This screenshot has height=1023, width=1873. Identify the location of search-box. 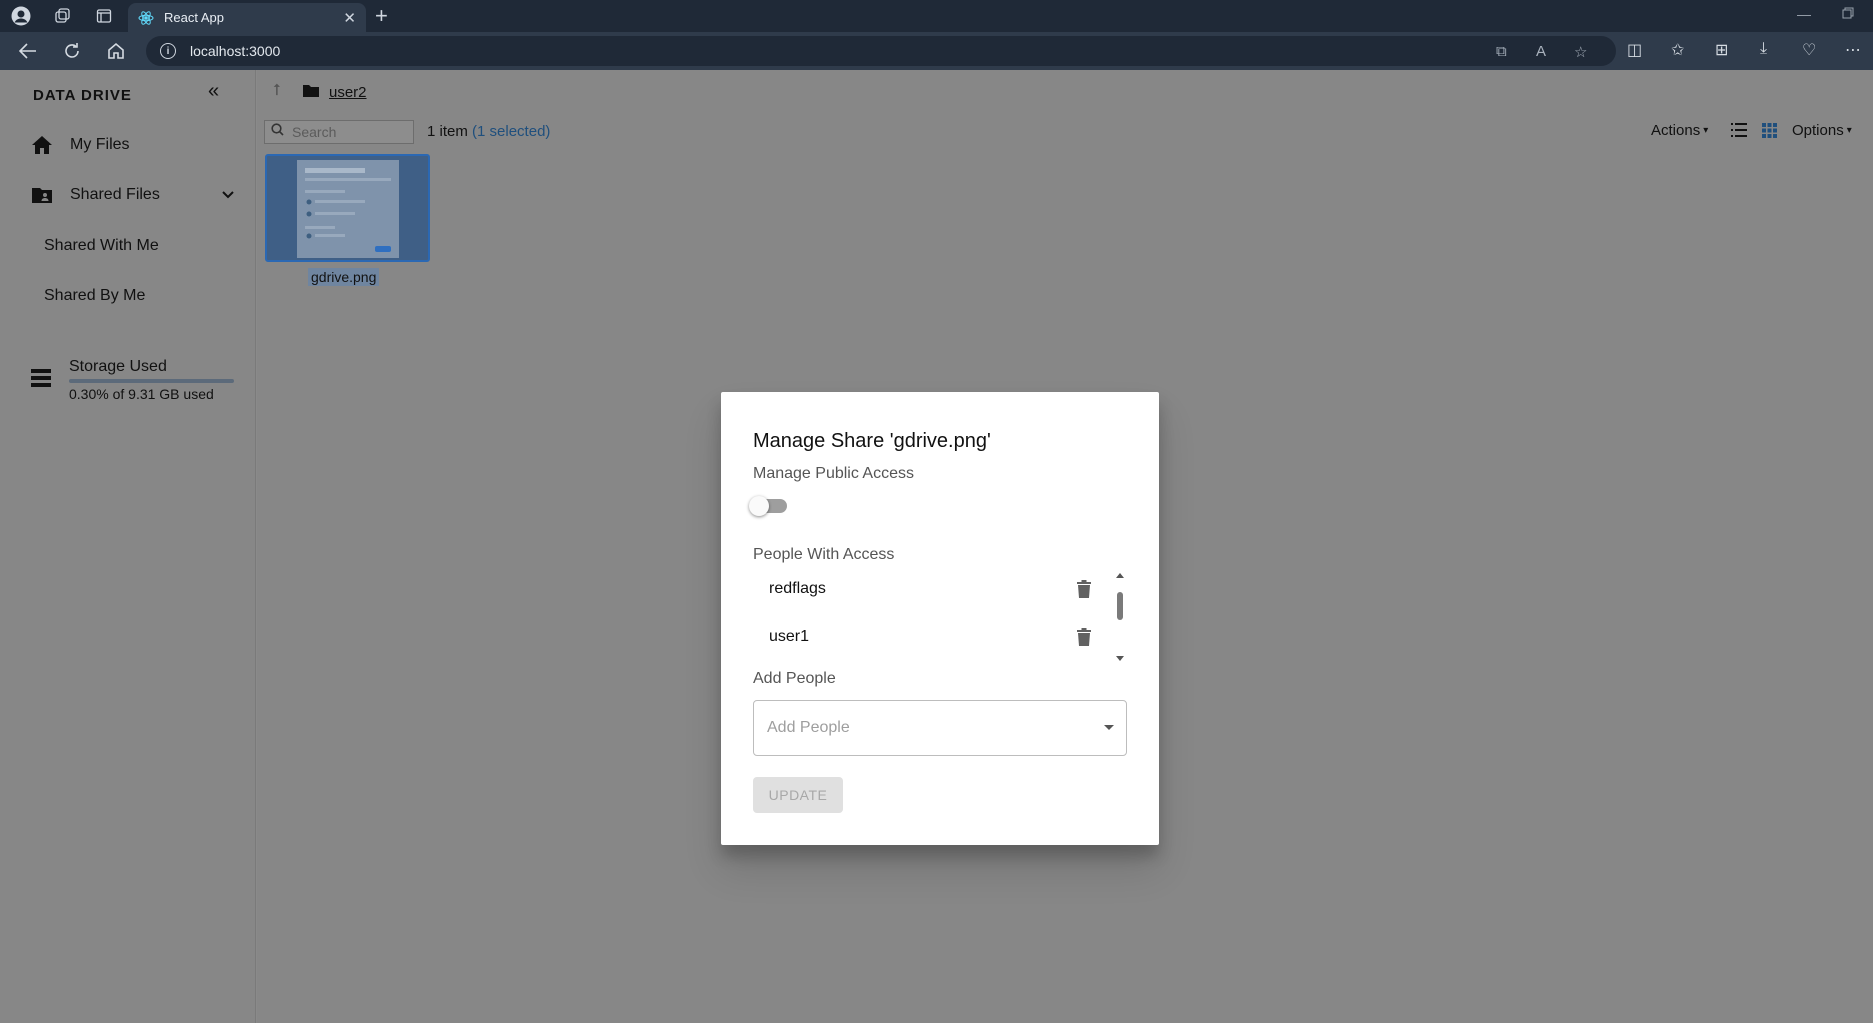
(339, 132).